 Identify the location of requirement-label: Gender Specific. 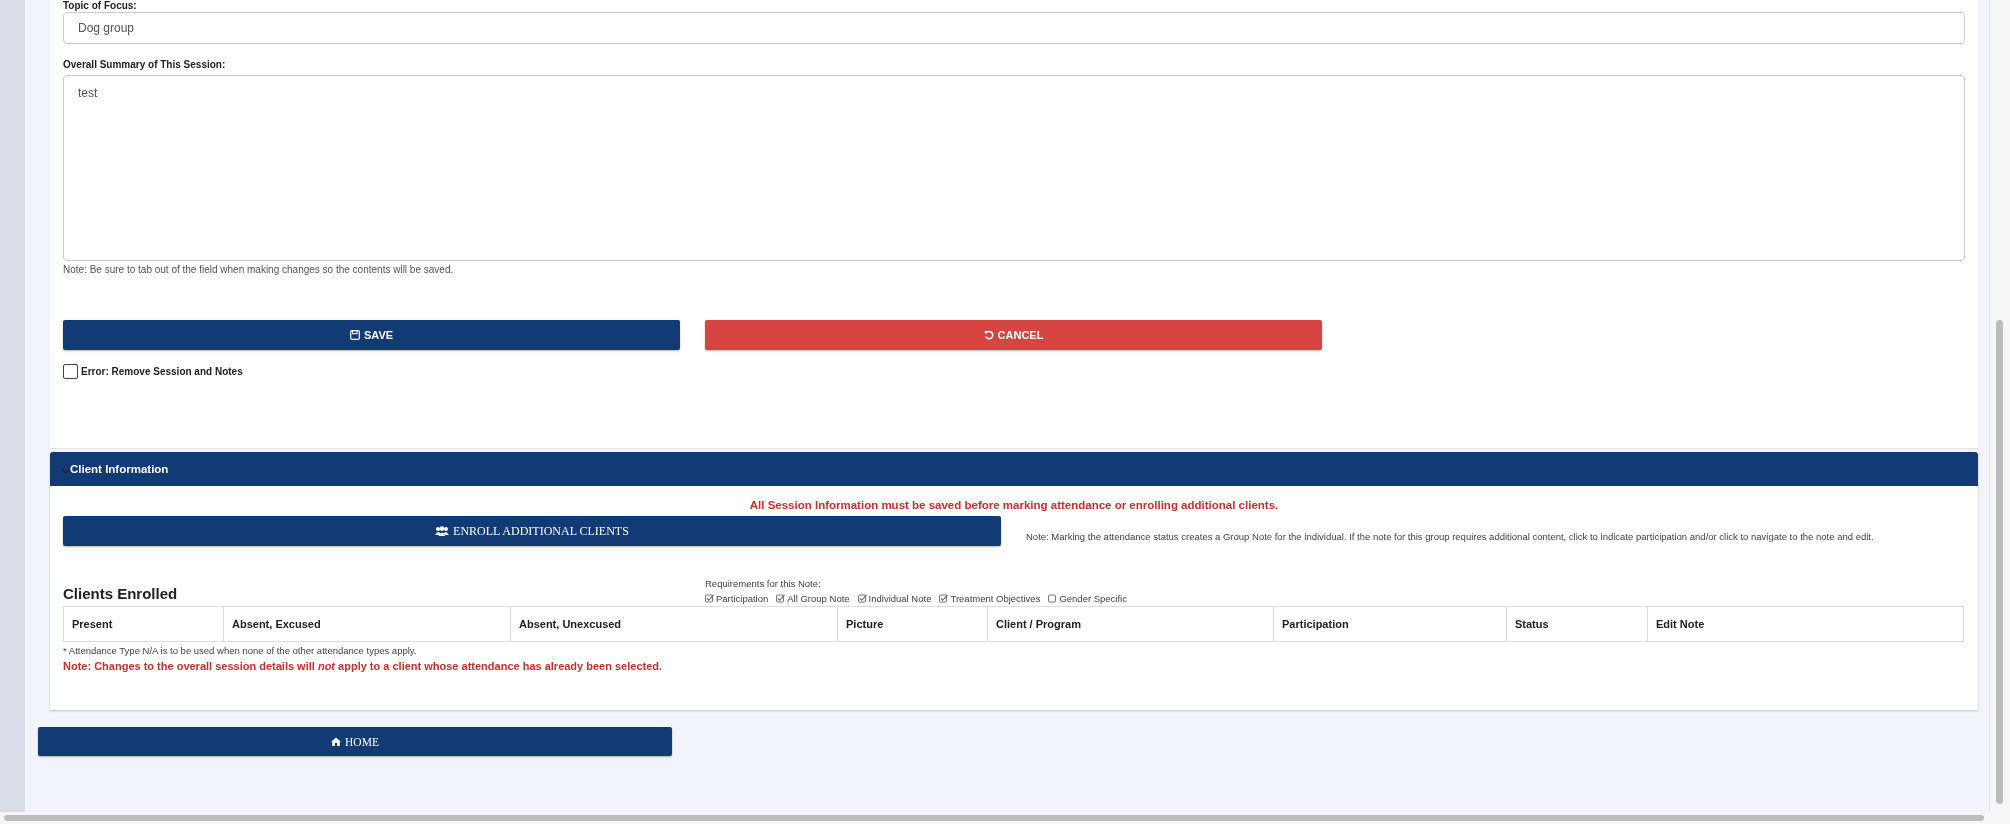
(1093, 598).